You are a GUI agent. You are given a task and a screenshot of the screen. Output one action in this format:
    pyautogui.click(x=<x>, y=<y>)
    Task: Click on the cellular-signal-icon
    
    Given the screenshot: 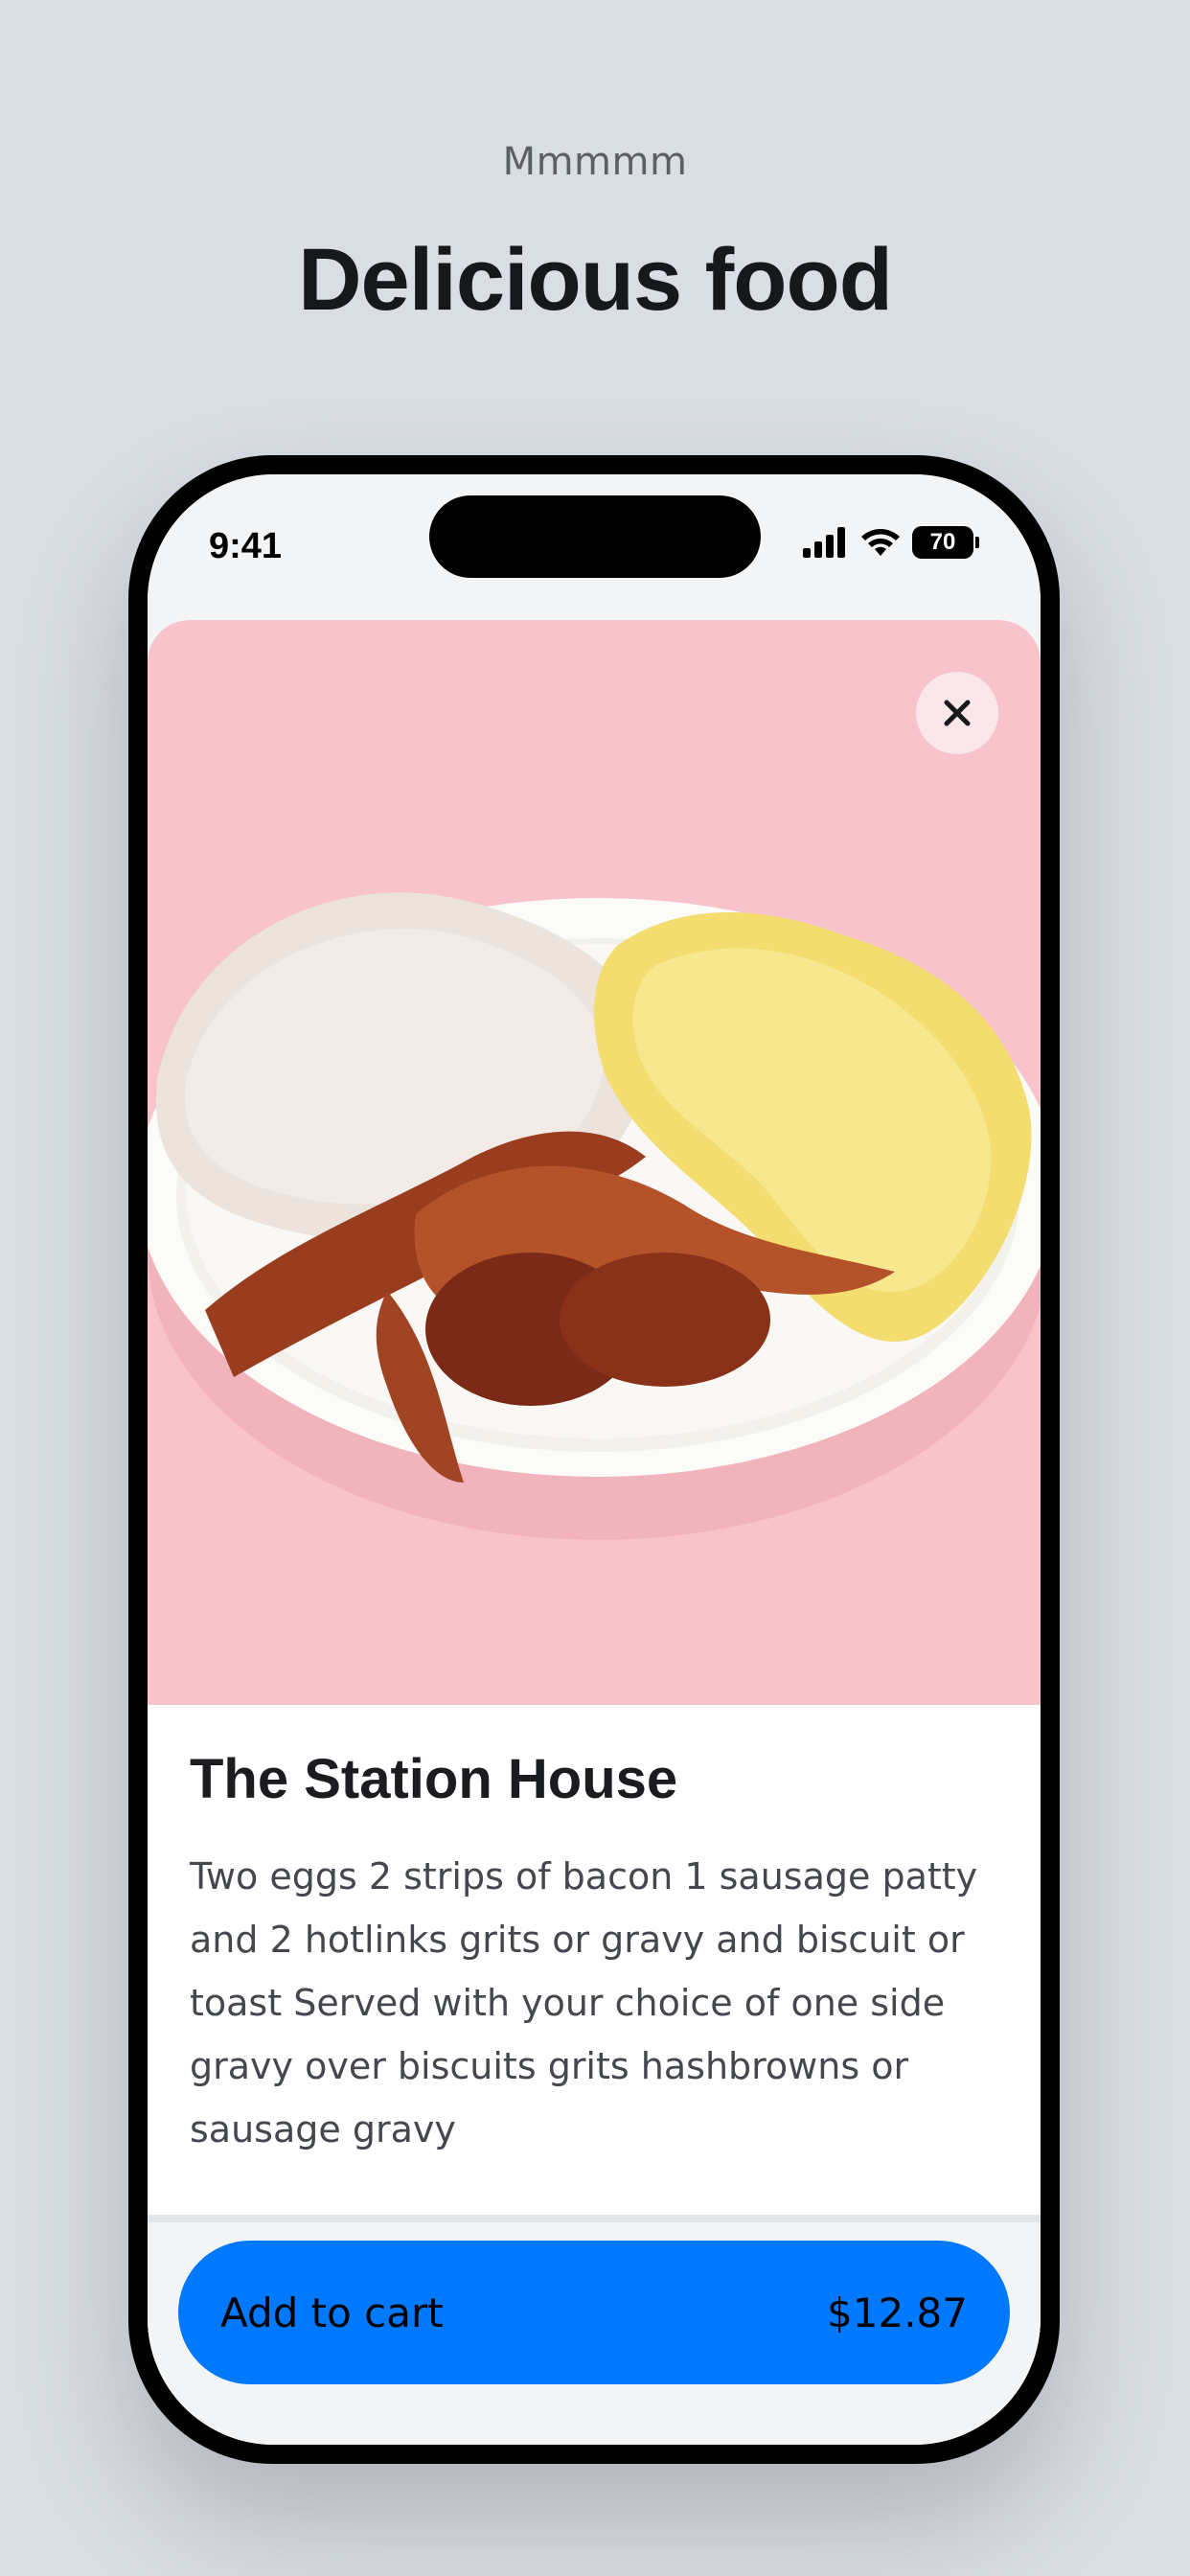 What is the action you would take?
    pyautogui.click(x=824, y=542)
    